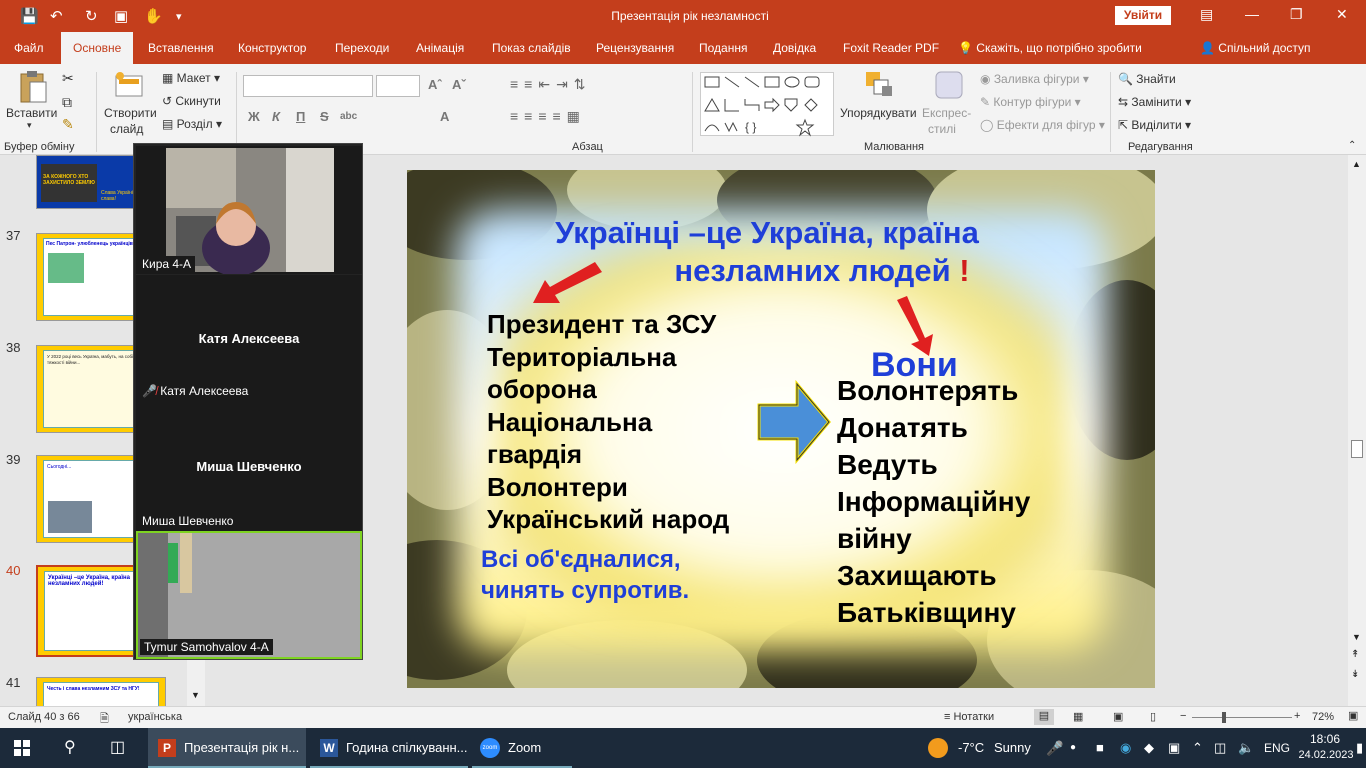 This screenshot has height=768, width=1366. I want to click on align-buttons: ≡≡≡≡▦, so click(548, 116).